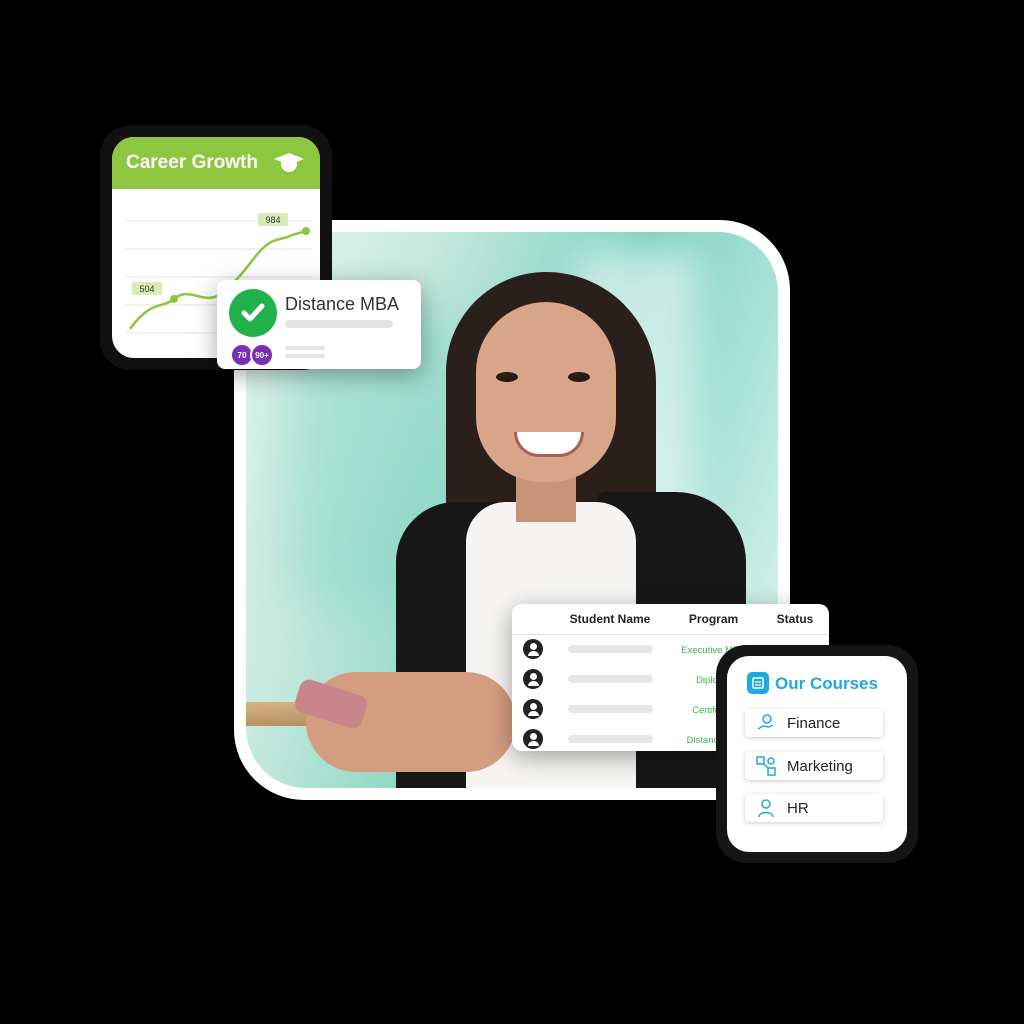  What do you see at coordinates (814, 808) in the screenshot?
I see `course-hr-button: HR` at bounding box center [814, 808].